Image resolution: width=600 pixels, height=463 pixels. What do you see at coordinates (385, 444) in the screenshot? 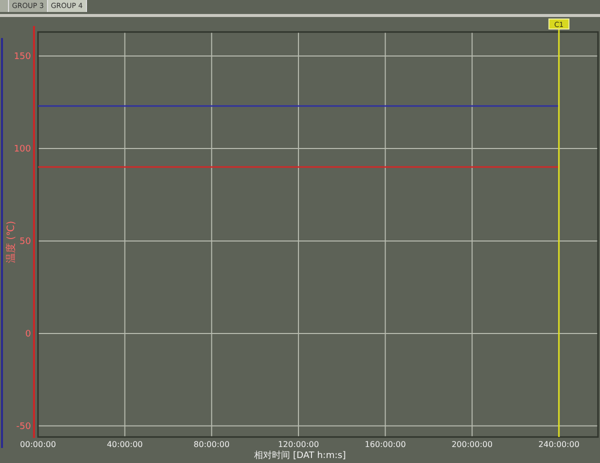
I see `x-tick-label: 160:00:00` at bounding box center [385, 444].